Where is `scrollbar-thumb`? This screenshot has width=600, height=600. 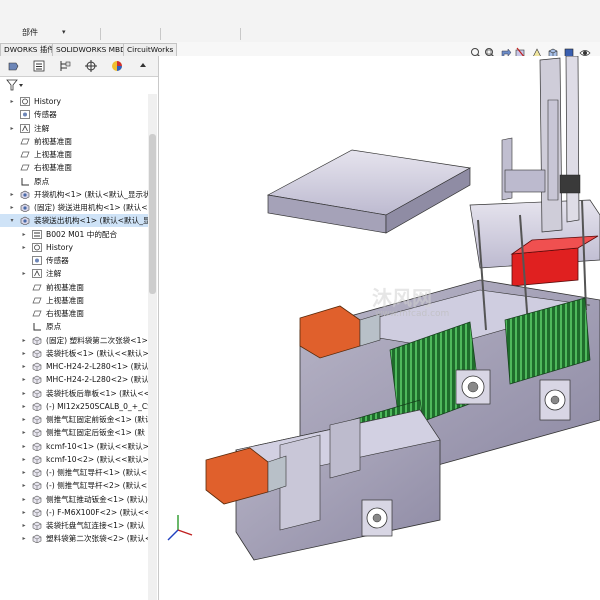 scrollbar-thumb is located at coordinates (152, 214).